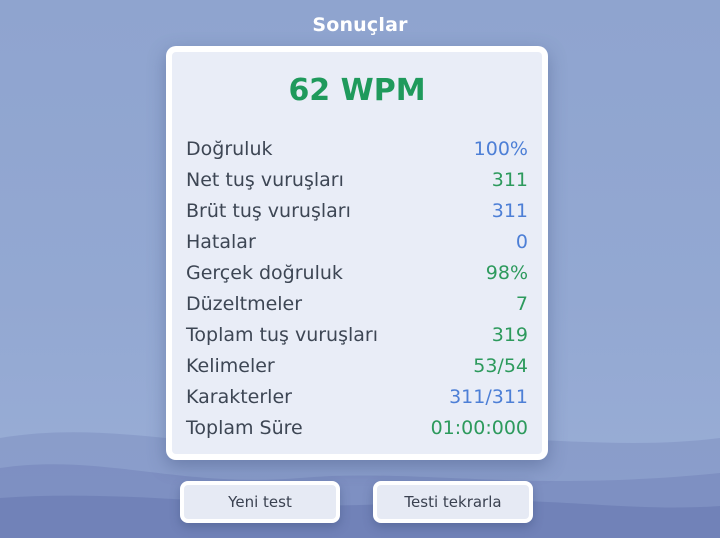 This screenshot has height=538, width=720. What do you see at coordinates (453, 502) in the screenshot?
I see `retry-test-button: Testi tekrarla` at bounding box center [453, 502].